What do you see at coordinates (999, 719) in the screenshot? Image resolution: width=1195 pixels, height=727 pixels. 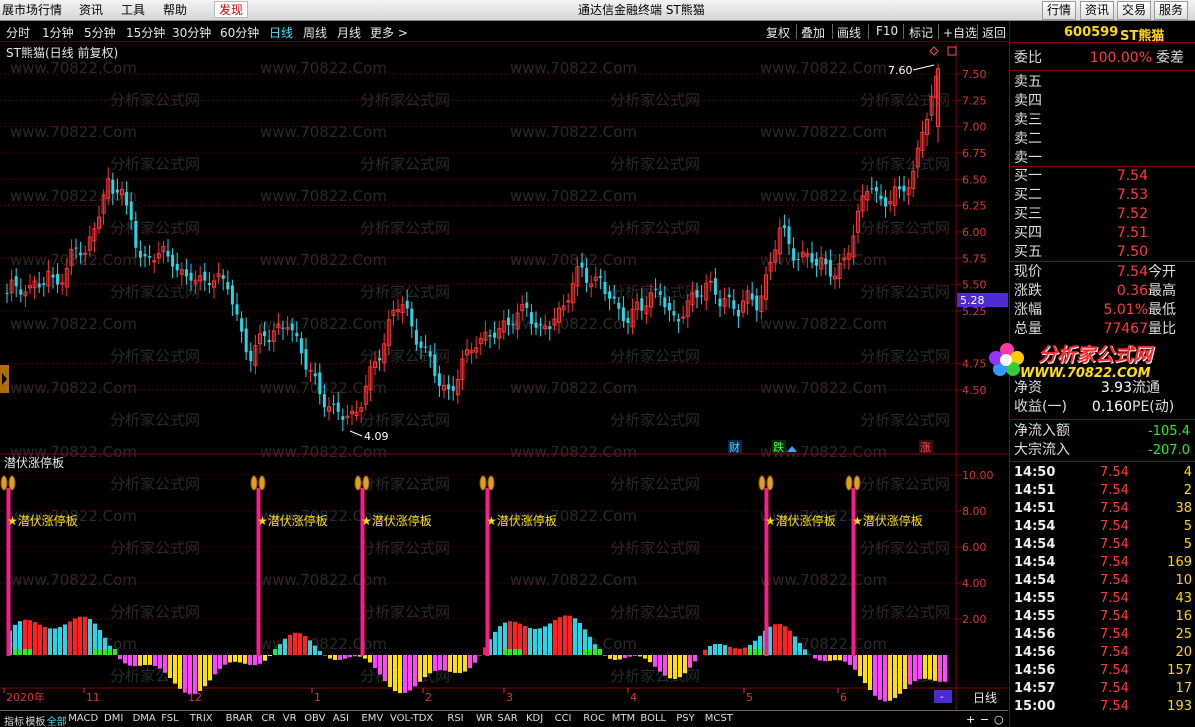 I see `reset-button: ○` at bounding box center [999, 719].